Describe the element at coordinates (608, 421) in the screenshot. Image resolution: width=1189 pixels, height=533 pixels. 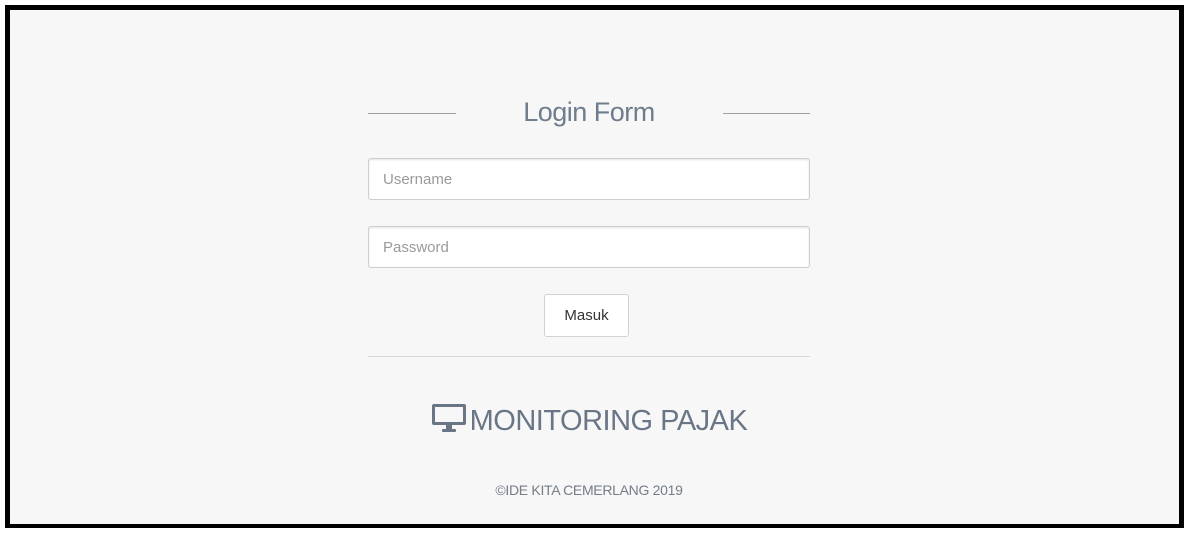
I see `brand-name: MONITORING PAJAK` at that location.